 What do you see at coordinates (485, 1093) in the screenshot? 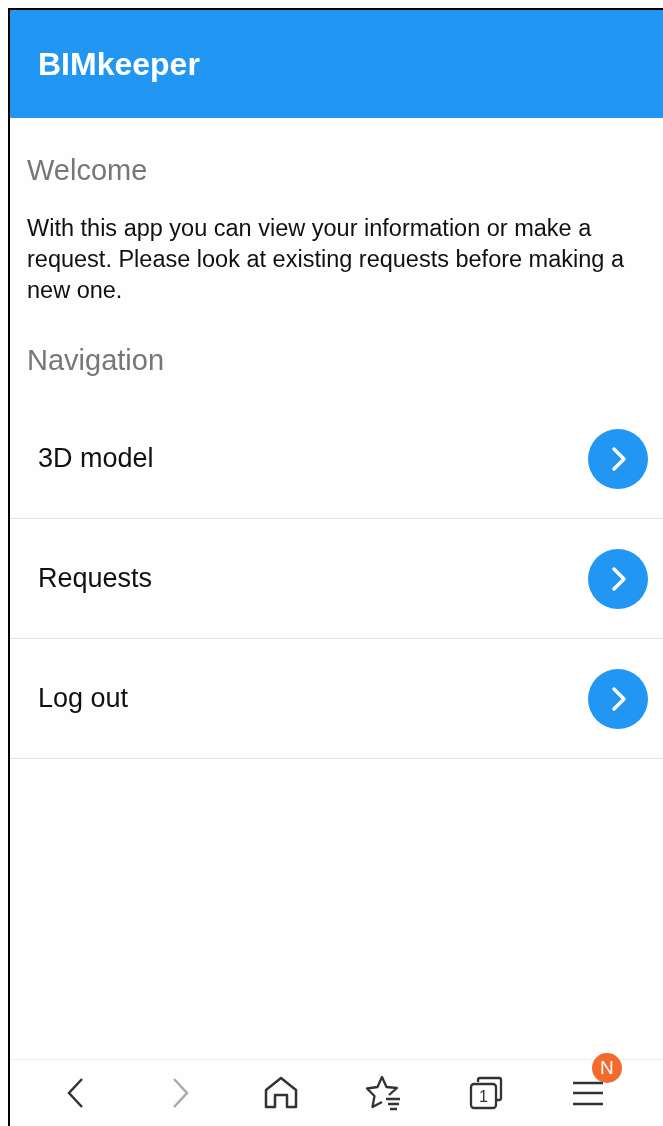
I see `tabs-button: 1` at bounding box center [485, 1093].